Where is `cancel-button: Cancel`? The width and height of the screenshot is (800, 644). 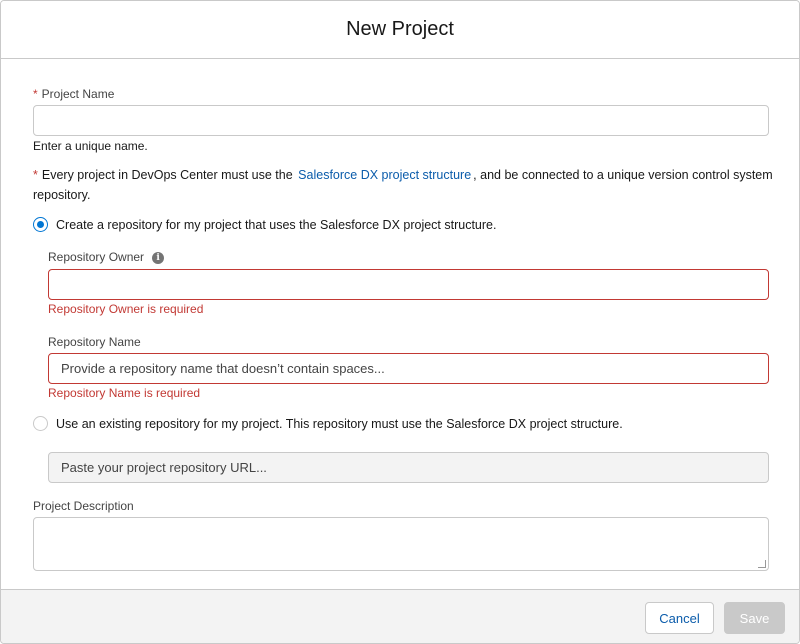
cancel-button: Cancel is located at coordinates (679, 618).